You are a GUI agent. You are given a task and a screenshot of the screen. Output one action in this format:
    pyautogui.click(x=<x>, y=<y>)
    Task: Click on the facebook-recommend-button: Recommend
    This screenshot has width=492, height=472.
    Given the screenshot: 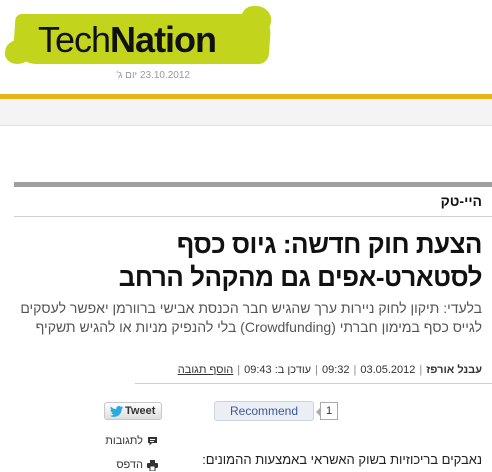 What is the action you would take?
    pyautogui.click(x=264, y=411)
    